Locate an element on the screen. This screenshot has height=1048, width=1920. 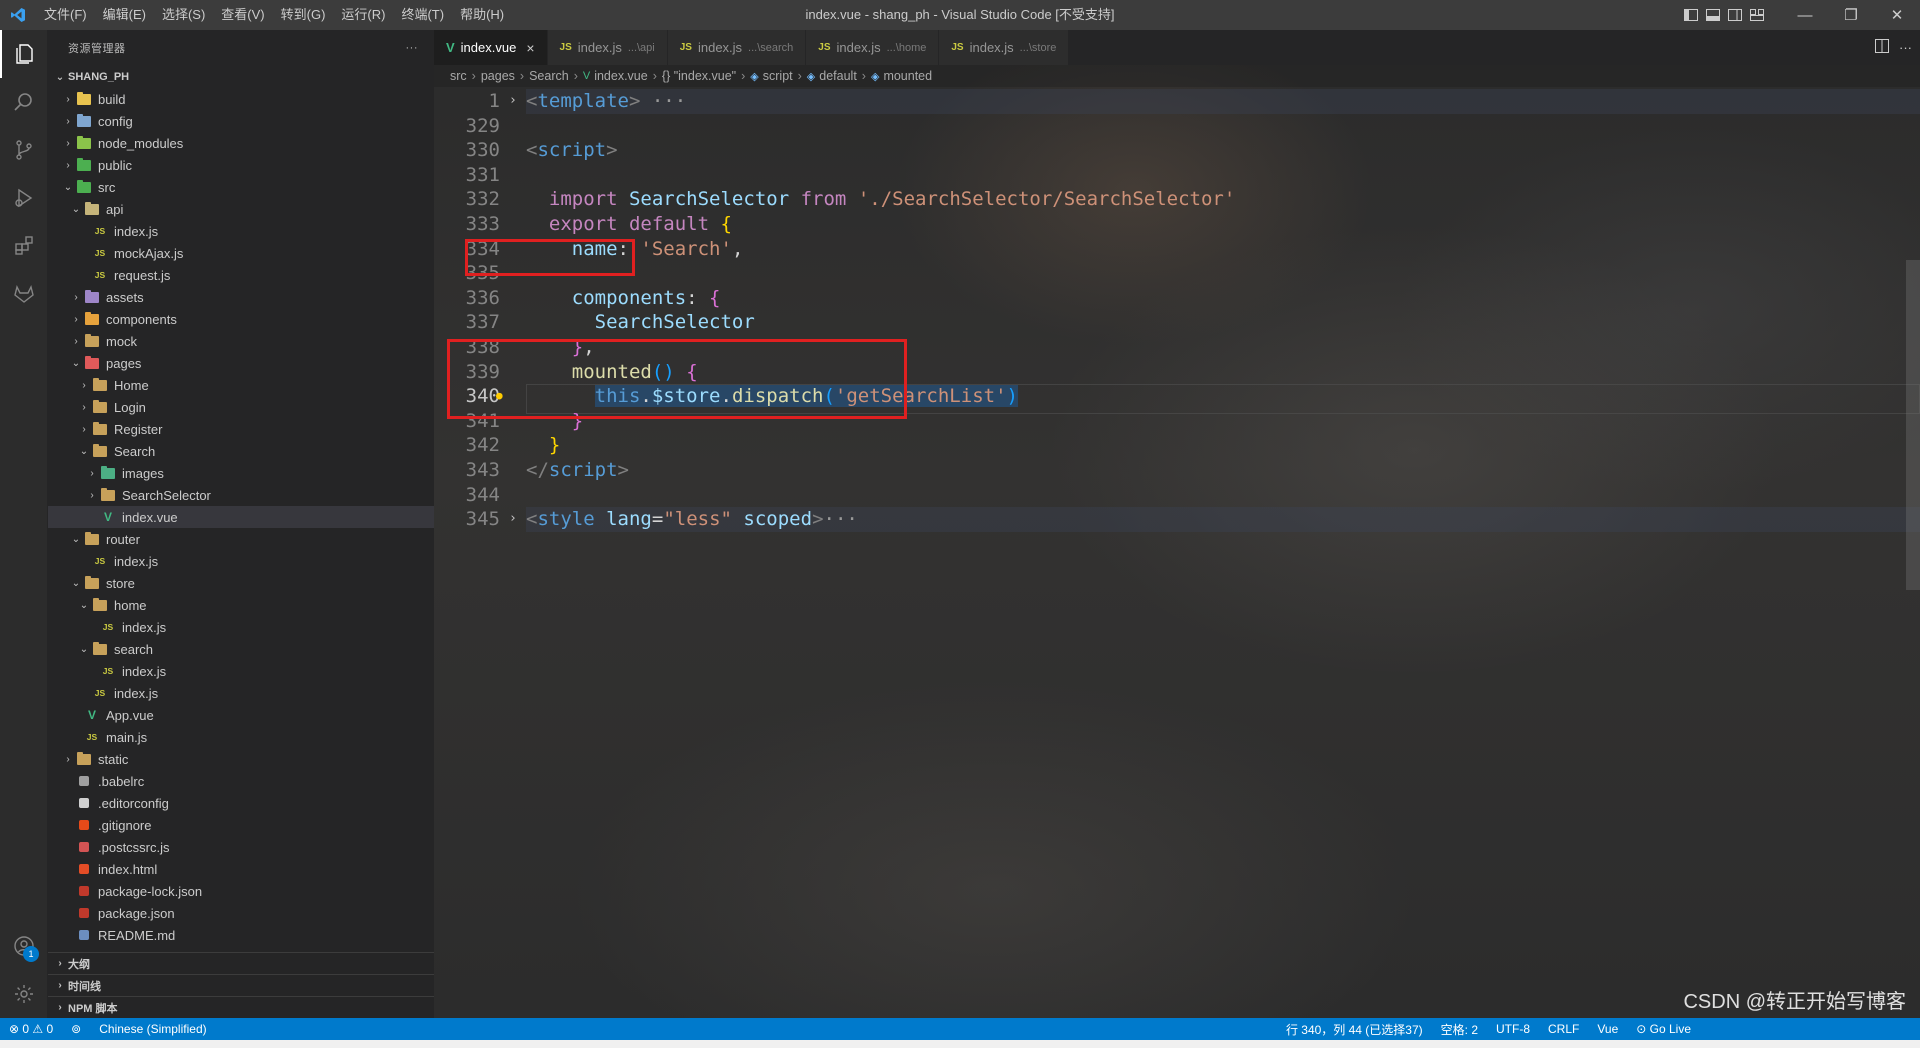
code-line: 342 } is located at coordinates (1177, 445).